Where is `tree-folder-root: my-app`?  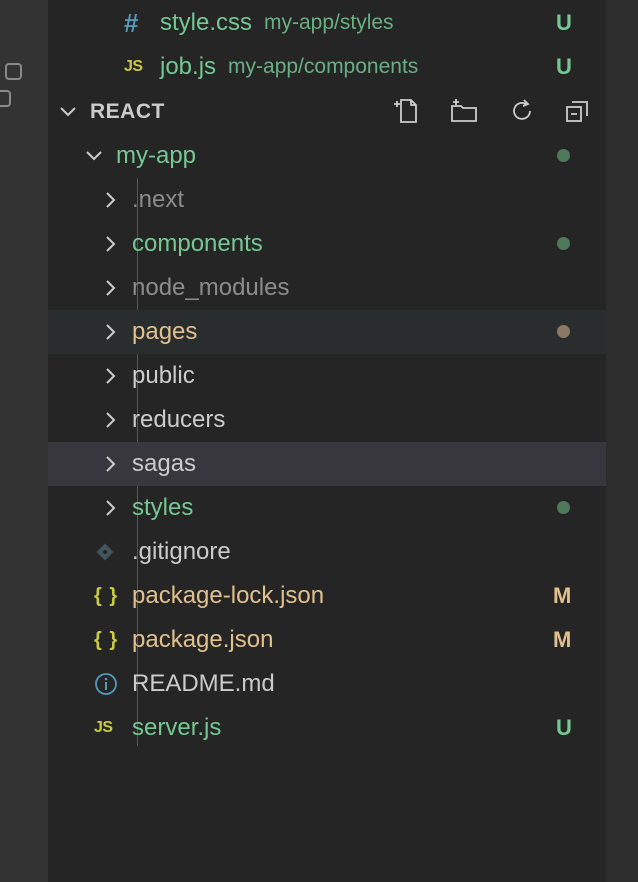
tree-folder-root: my-app is located at coordinates (327, 156).